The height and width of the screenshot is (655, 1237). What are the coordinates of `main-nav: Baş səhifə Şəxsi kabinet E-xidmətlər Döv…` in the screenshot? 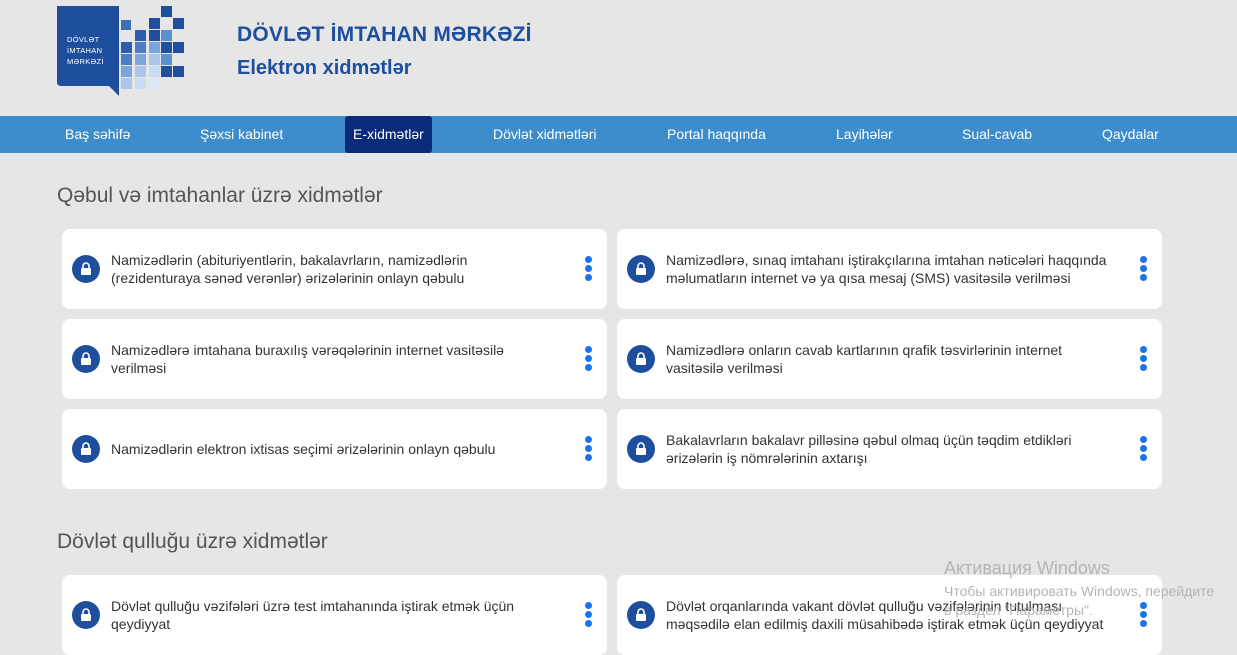 It's located at (618, 134).